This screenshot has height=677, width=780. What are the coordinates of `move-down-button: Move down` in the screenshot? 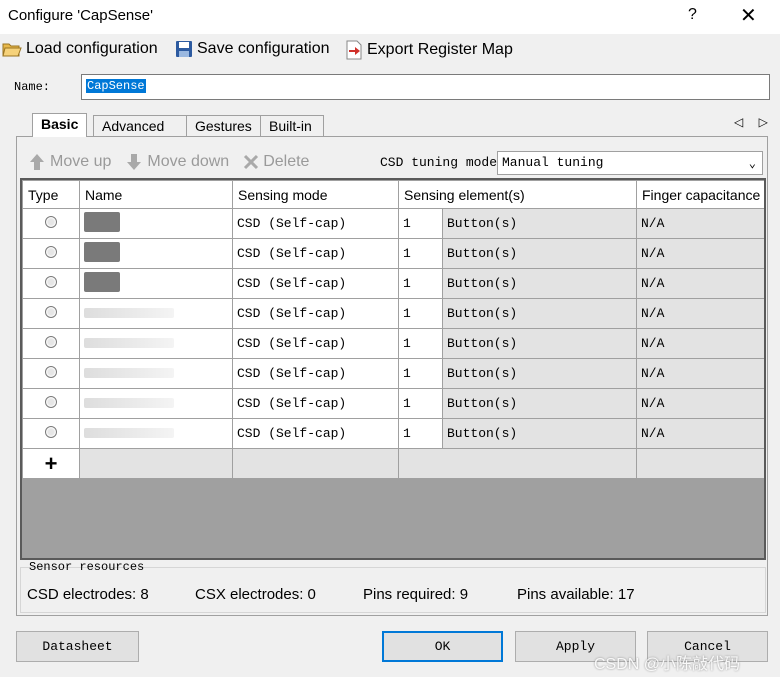 It's located at (177, 162).